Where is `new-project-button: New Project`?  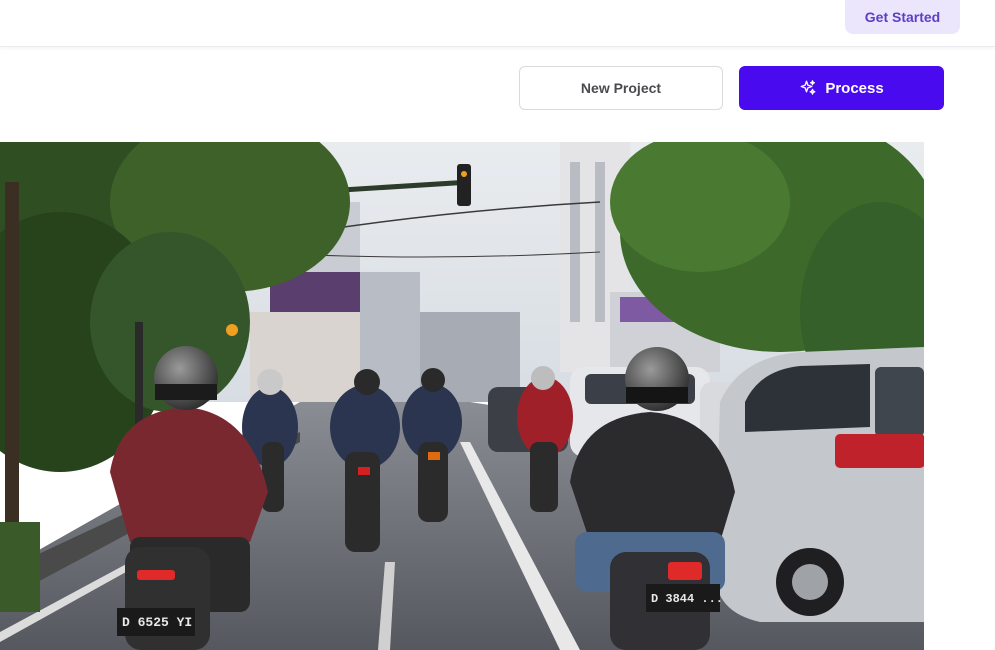 new-project-button: New Project is located at coordinates (621, 88).